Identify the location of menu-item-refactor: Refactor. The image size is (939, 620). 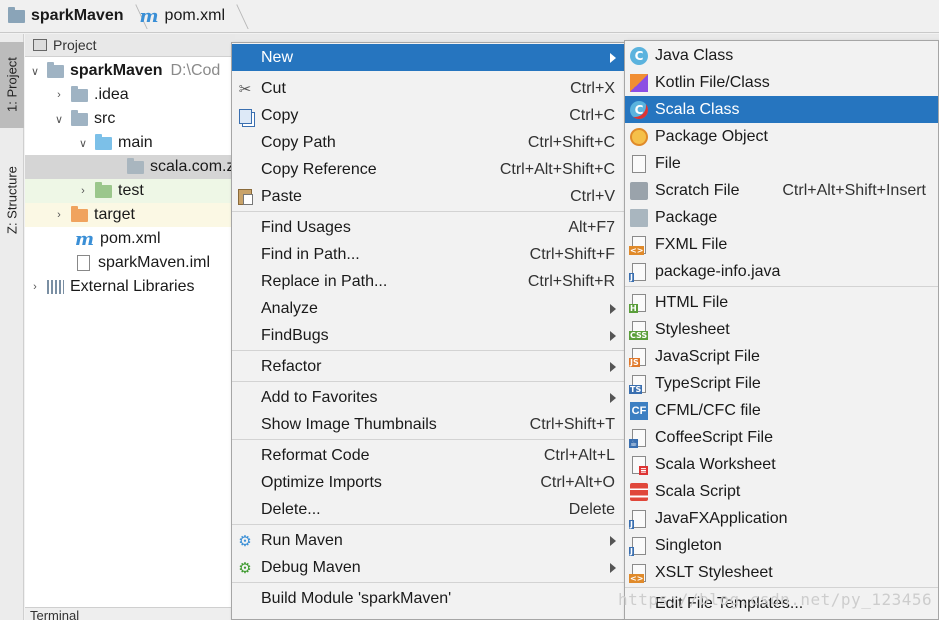
(428, 366).